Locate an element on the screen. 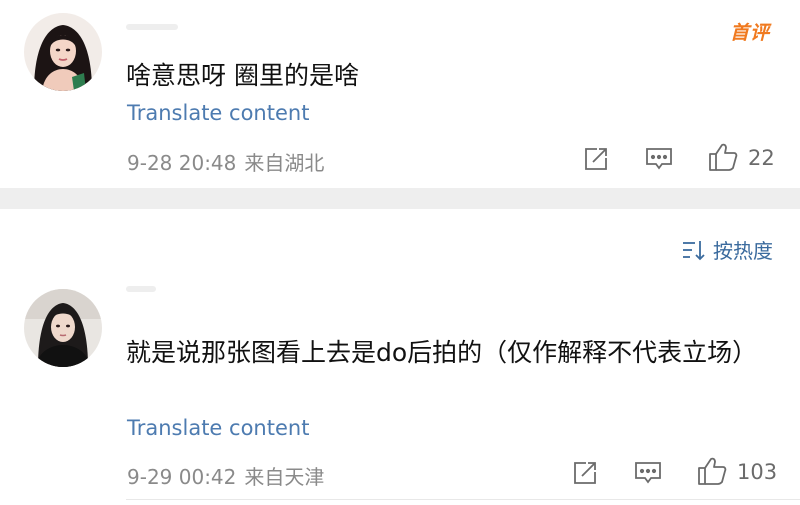 This screenshot has width=800, height=505. comment-meta: 9-29 00:42 来自天津 is located at coordinates (225, 475).